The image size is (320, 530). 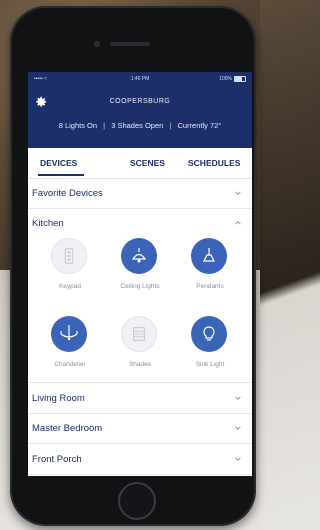 I want to click on earpiece-speaker, so click(x=130, y=44).